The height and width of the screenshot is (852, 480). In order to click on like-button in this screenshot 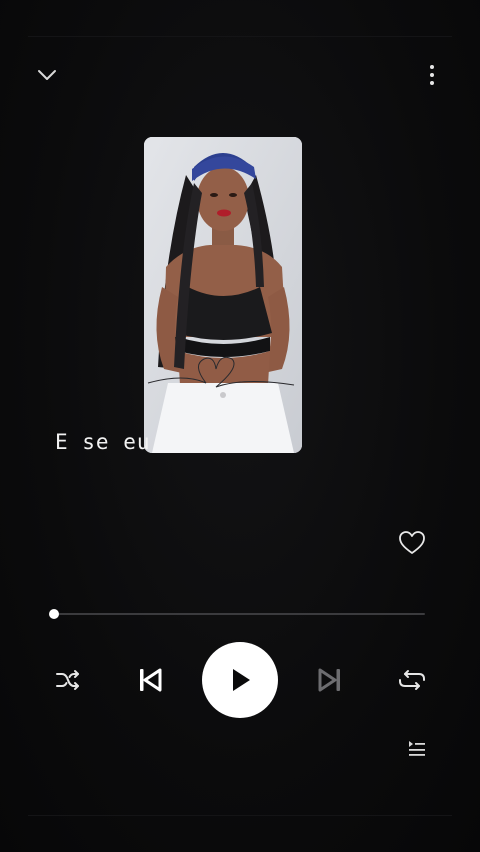, I will do `click(412, 543)`.